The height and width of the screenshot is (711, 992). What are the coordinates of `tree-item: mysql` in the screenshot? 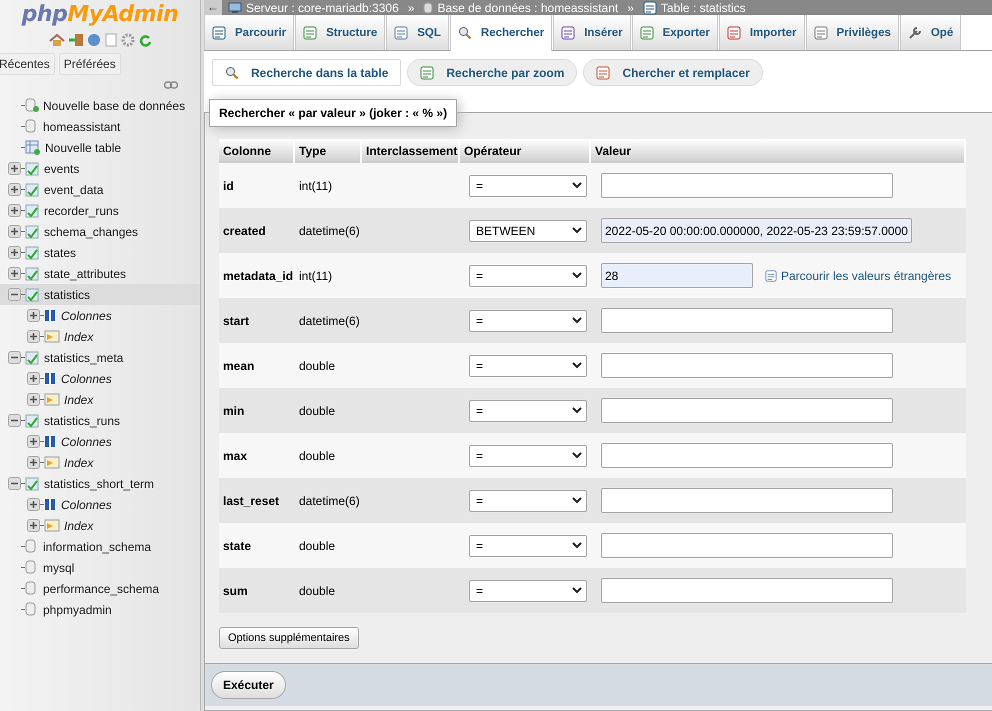 It's located at (58, 567).